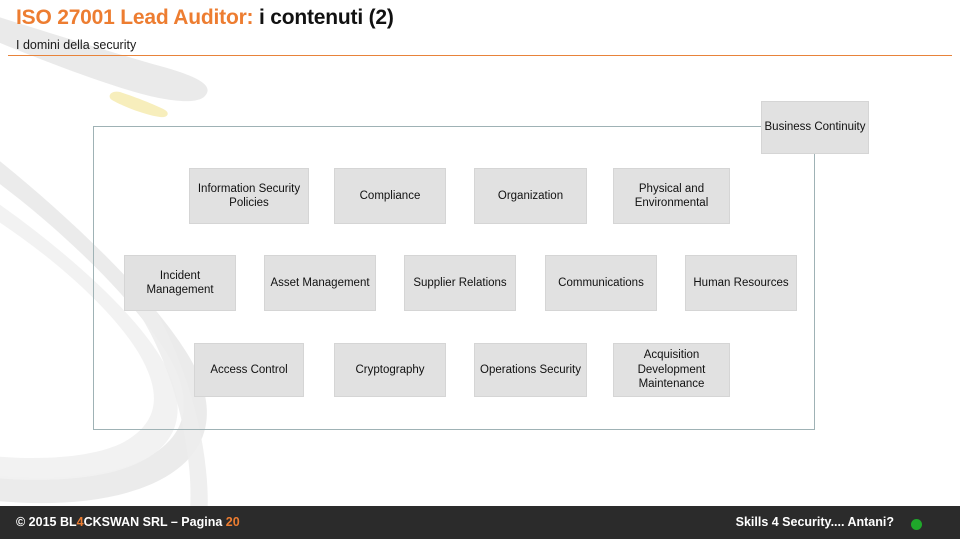 Image resolution: width=960 pixels, height=539 pixels. I want to click on domain-node-label: Cryptography, so click(390, 369).